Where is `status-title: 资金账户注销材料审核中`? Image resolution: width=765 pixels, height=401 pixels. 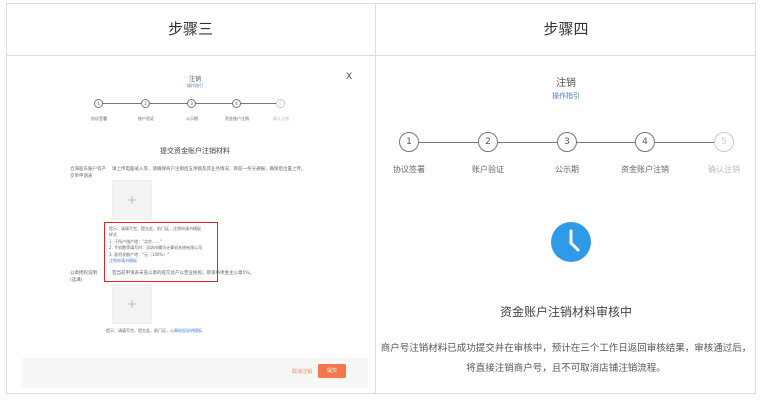 status-title: 资金账户注销材料审核中 is located at coordinates (565, 312).